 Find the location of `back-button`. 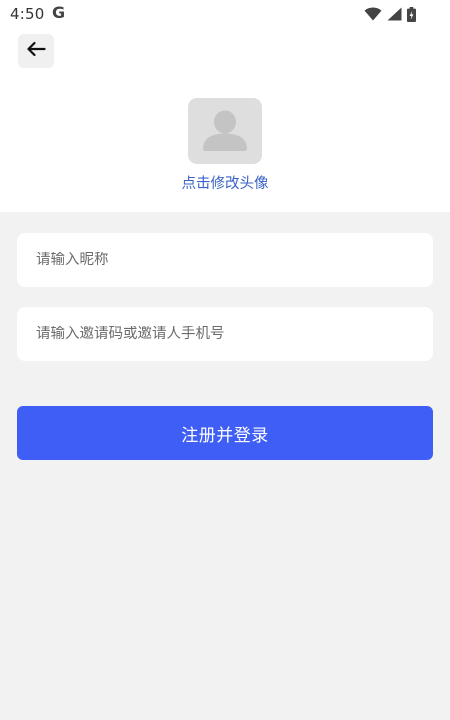

back-button is located at coordinates (36, 51).